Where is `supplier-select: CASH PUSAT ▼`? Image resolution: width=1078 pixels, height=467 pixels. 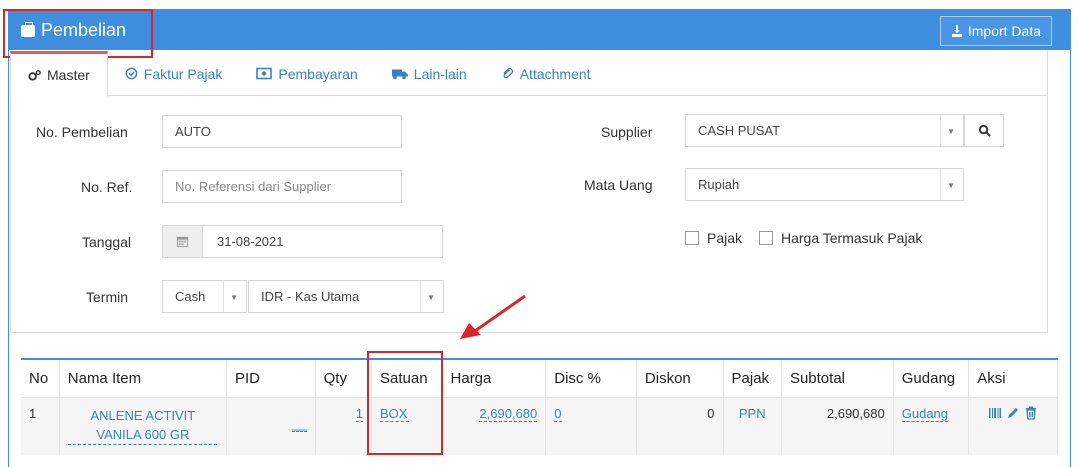 supplier-select: CASH PUSAT ▼ is located at coordinates (824, 130).